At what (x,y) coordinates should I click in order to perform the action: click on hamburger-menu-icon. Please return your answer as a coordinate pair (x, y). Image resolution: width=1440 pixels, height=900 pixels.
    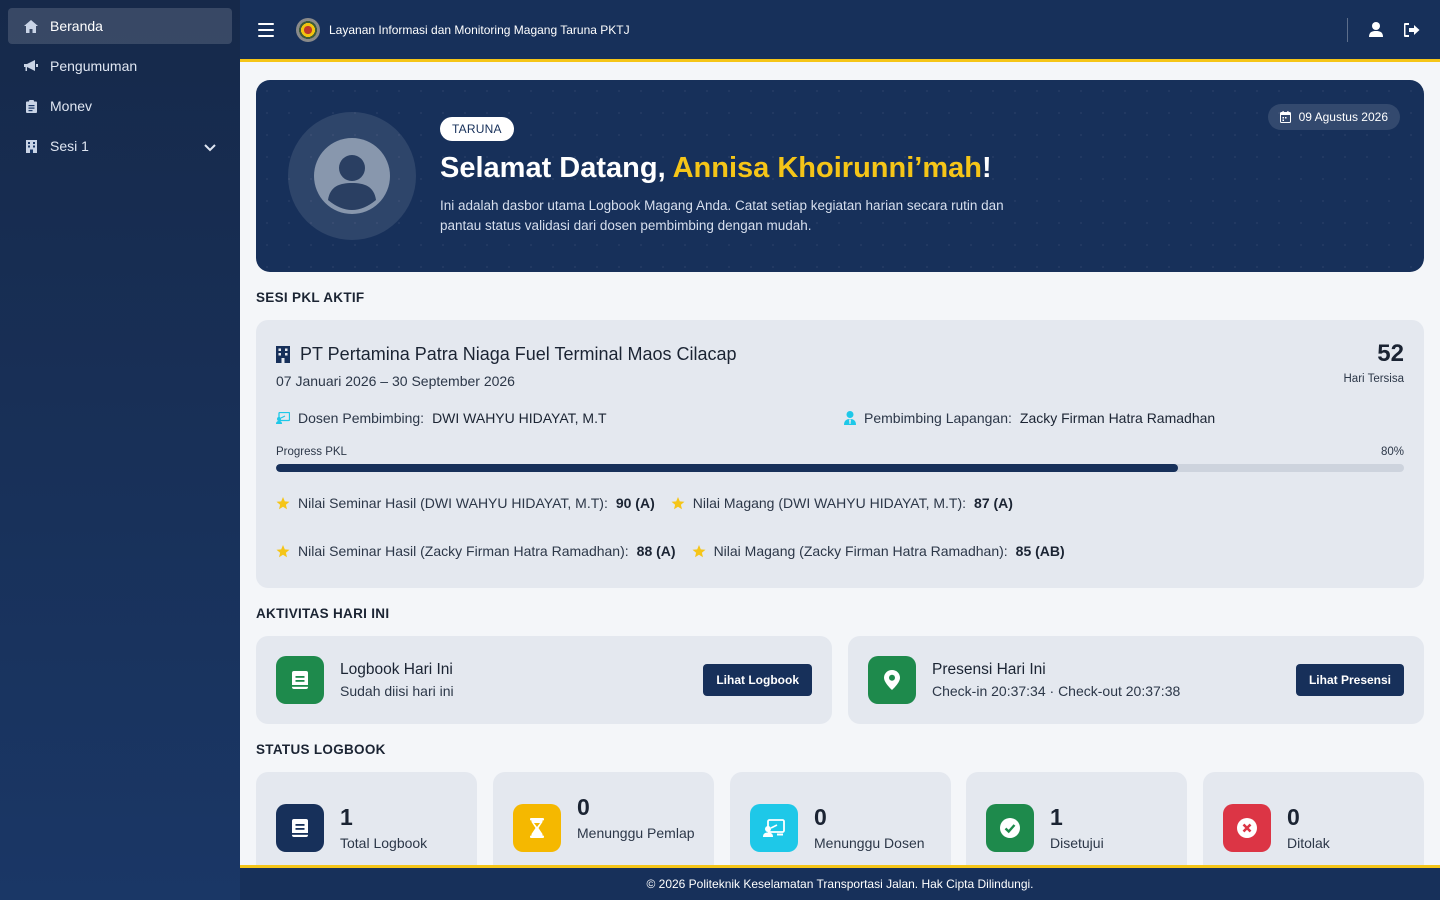
    Looking at the image, I should click on (266, 29).